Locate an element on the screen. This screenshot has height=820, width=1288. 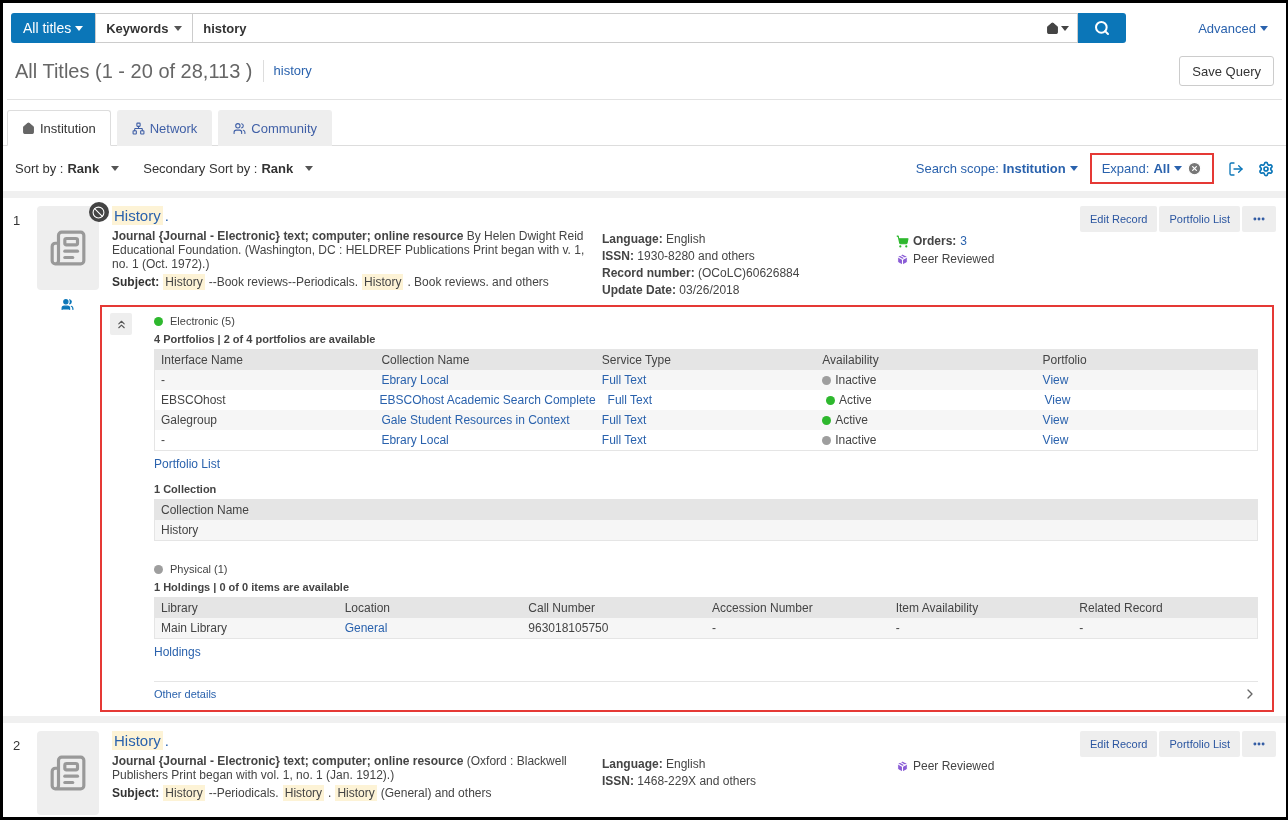
search-field: history is located at coordinates (636, 28).